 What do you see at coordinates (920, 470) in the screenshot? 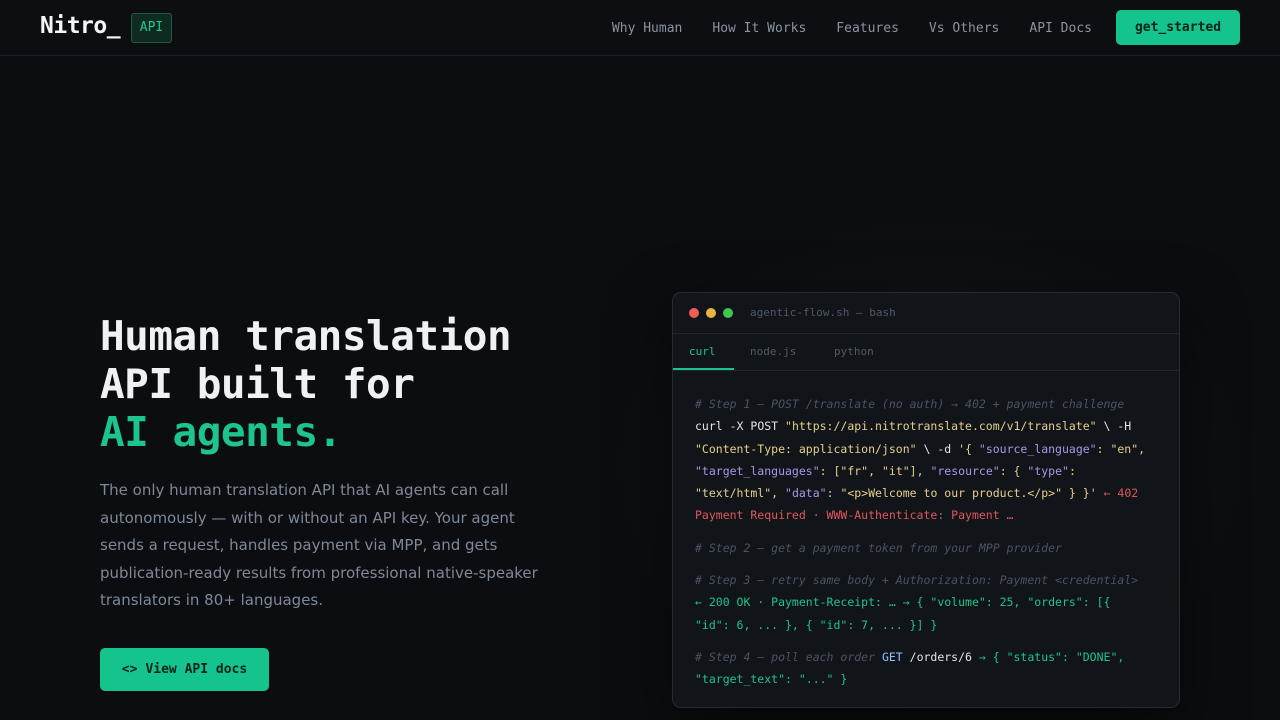
I see `code-token: ],` at bounding box center [920, 470].